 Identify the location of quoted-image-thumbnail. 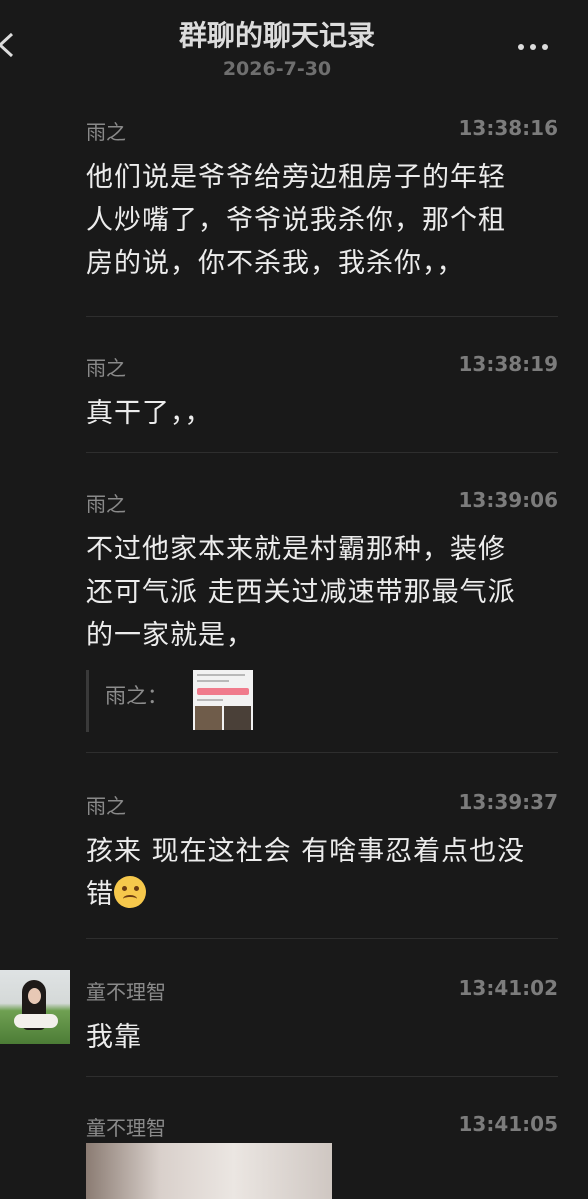
(223, 700).